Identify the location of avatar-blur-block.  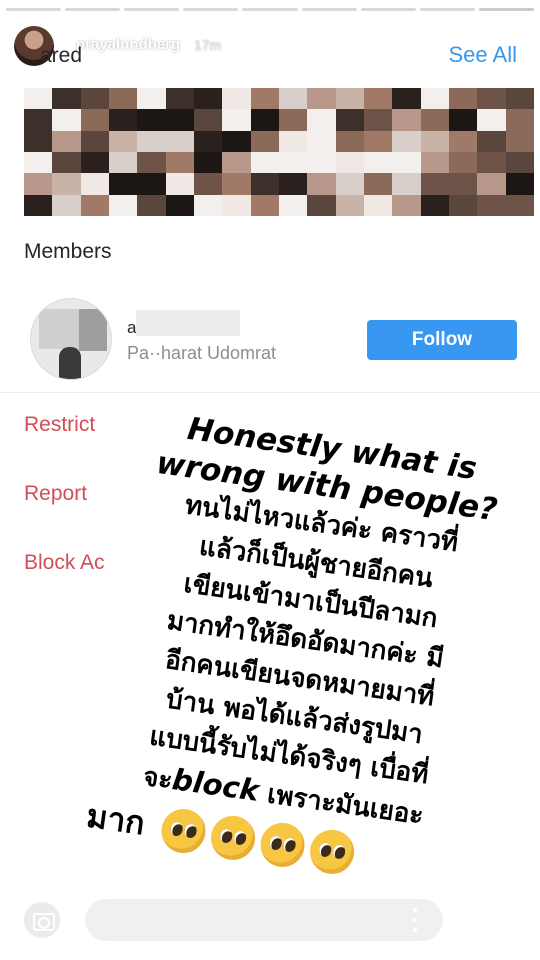
(93, 330).